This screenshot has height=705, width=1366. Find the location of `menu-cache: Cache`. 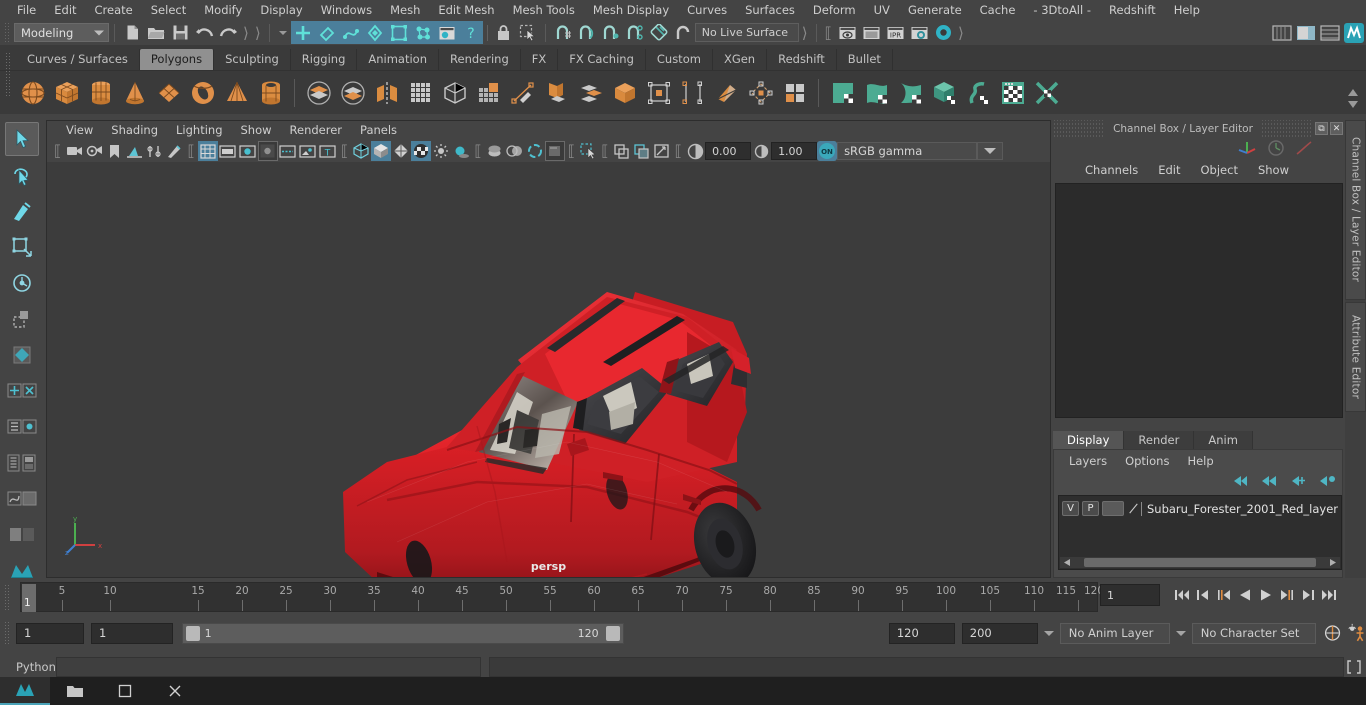

menu-cache: Cache is located at coordinates (998, 10).